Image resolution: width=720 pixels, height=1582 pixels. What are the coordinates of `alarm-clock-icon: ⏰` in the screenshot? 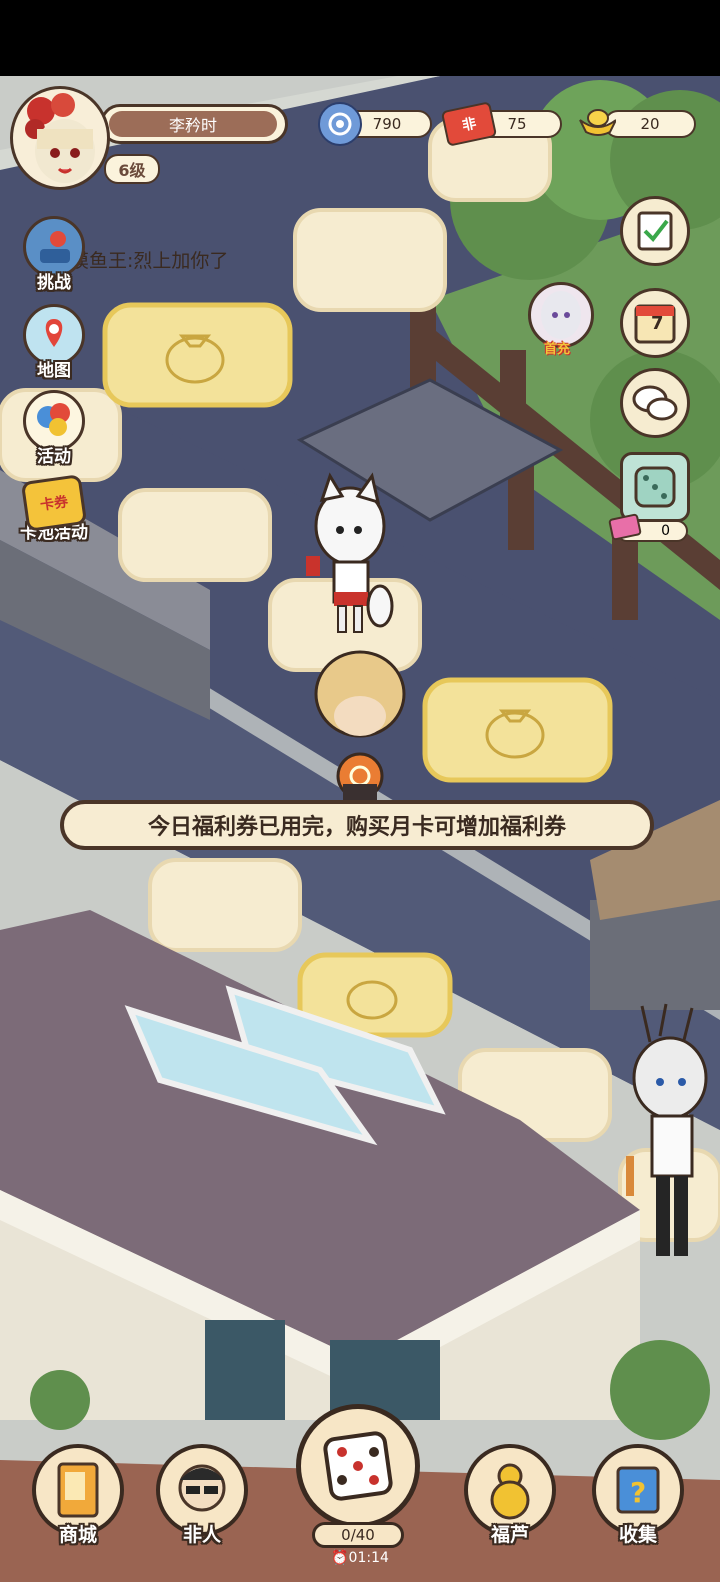 It's located at (340, 1558).